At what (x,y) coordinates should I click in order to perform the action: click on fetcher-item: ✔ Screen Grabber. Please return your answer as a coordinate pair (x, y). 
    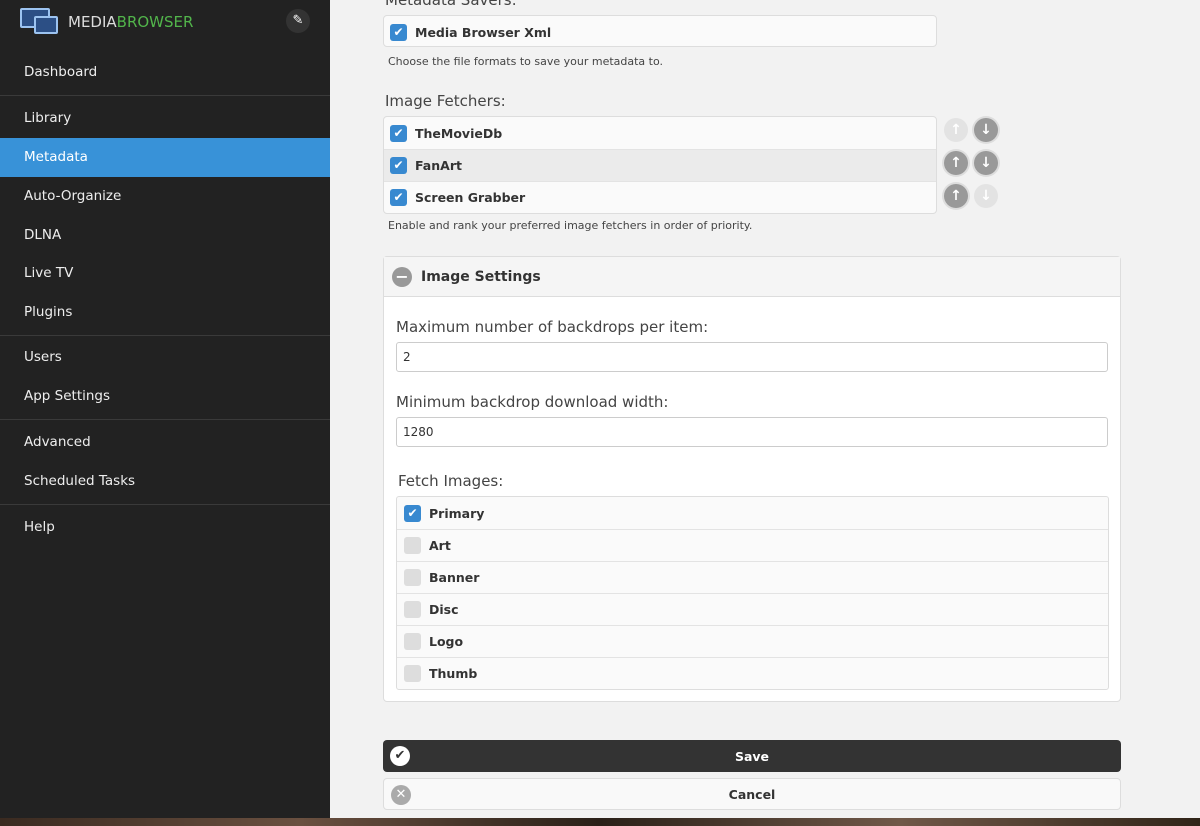
    Looking at the image, I should click on (660, 197).